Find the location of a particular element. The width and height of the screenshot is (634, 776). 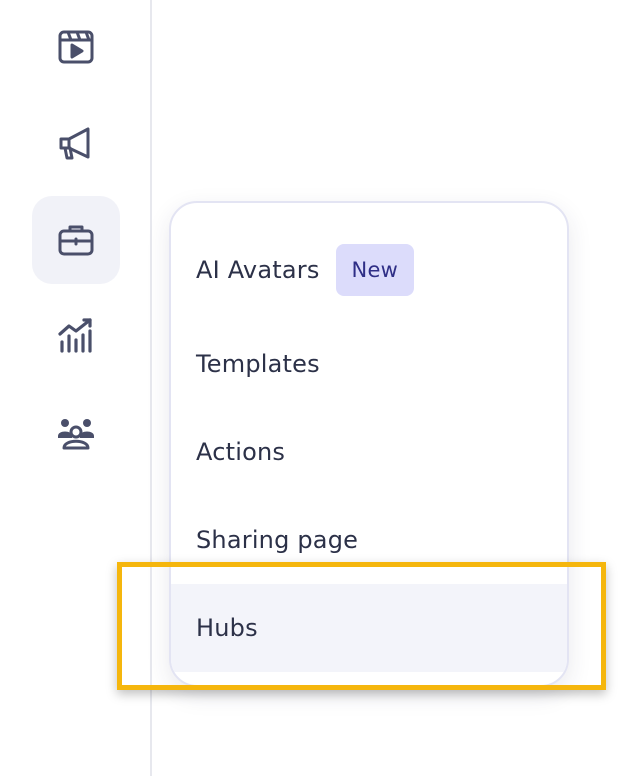

team-icon is located at coordinates (76, 434).